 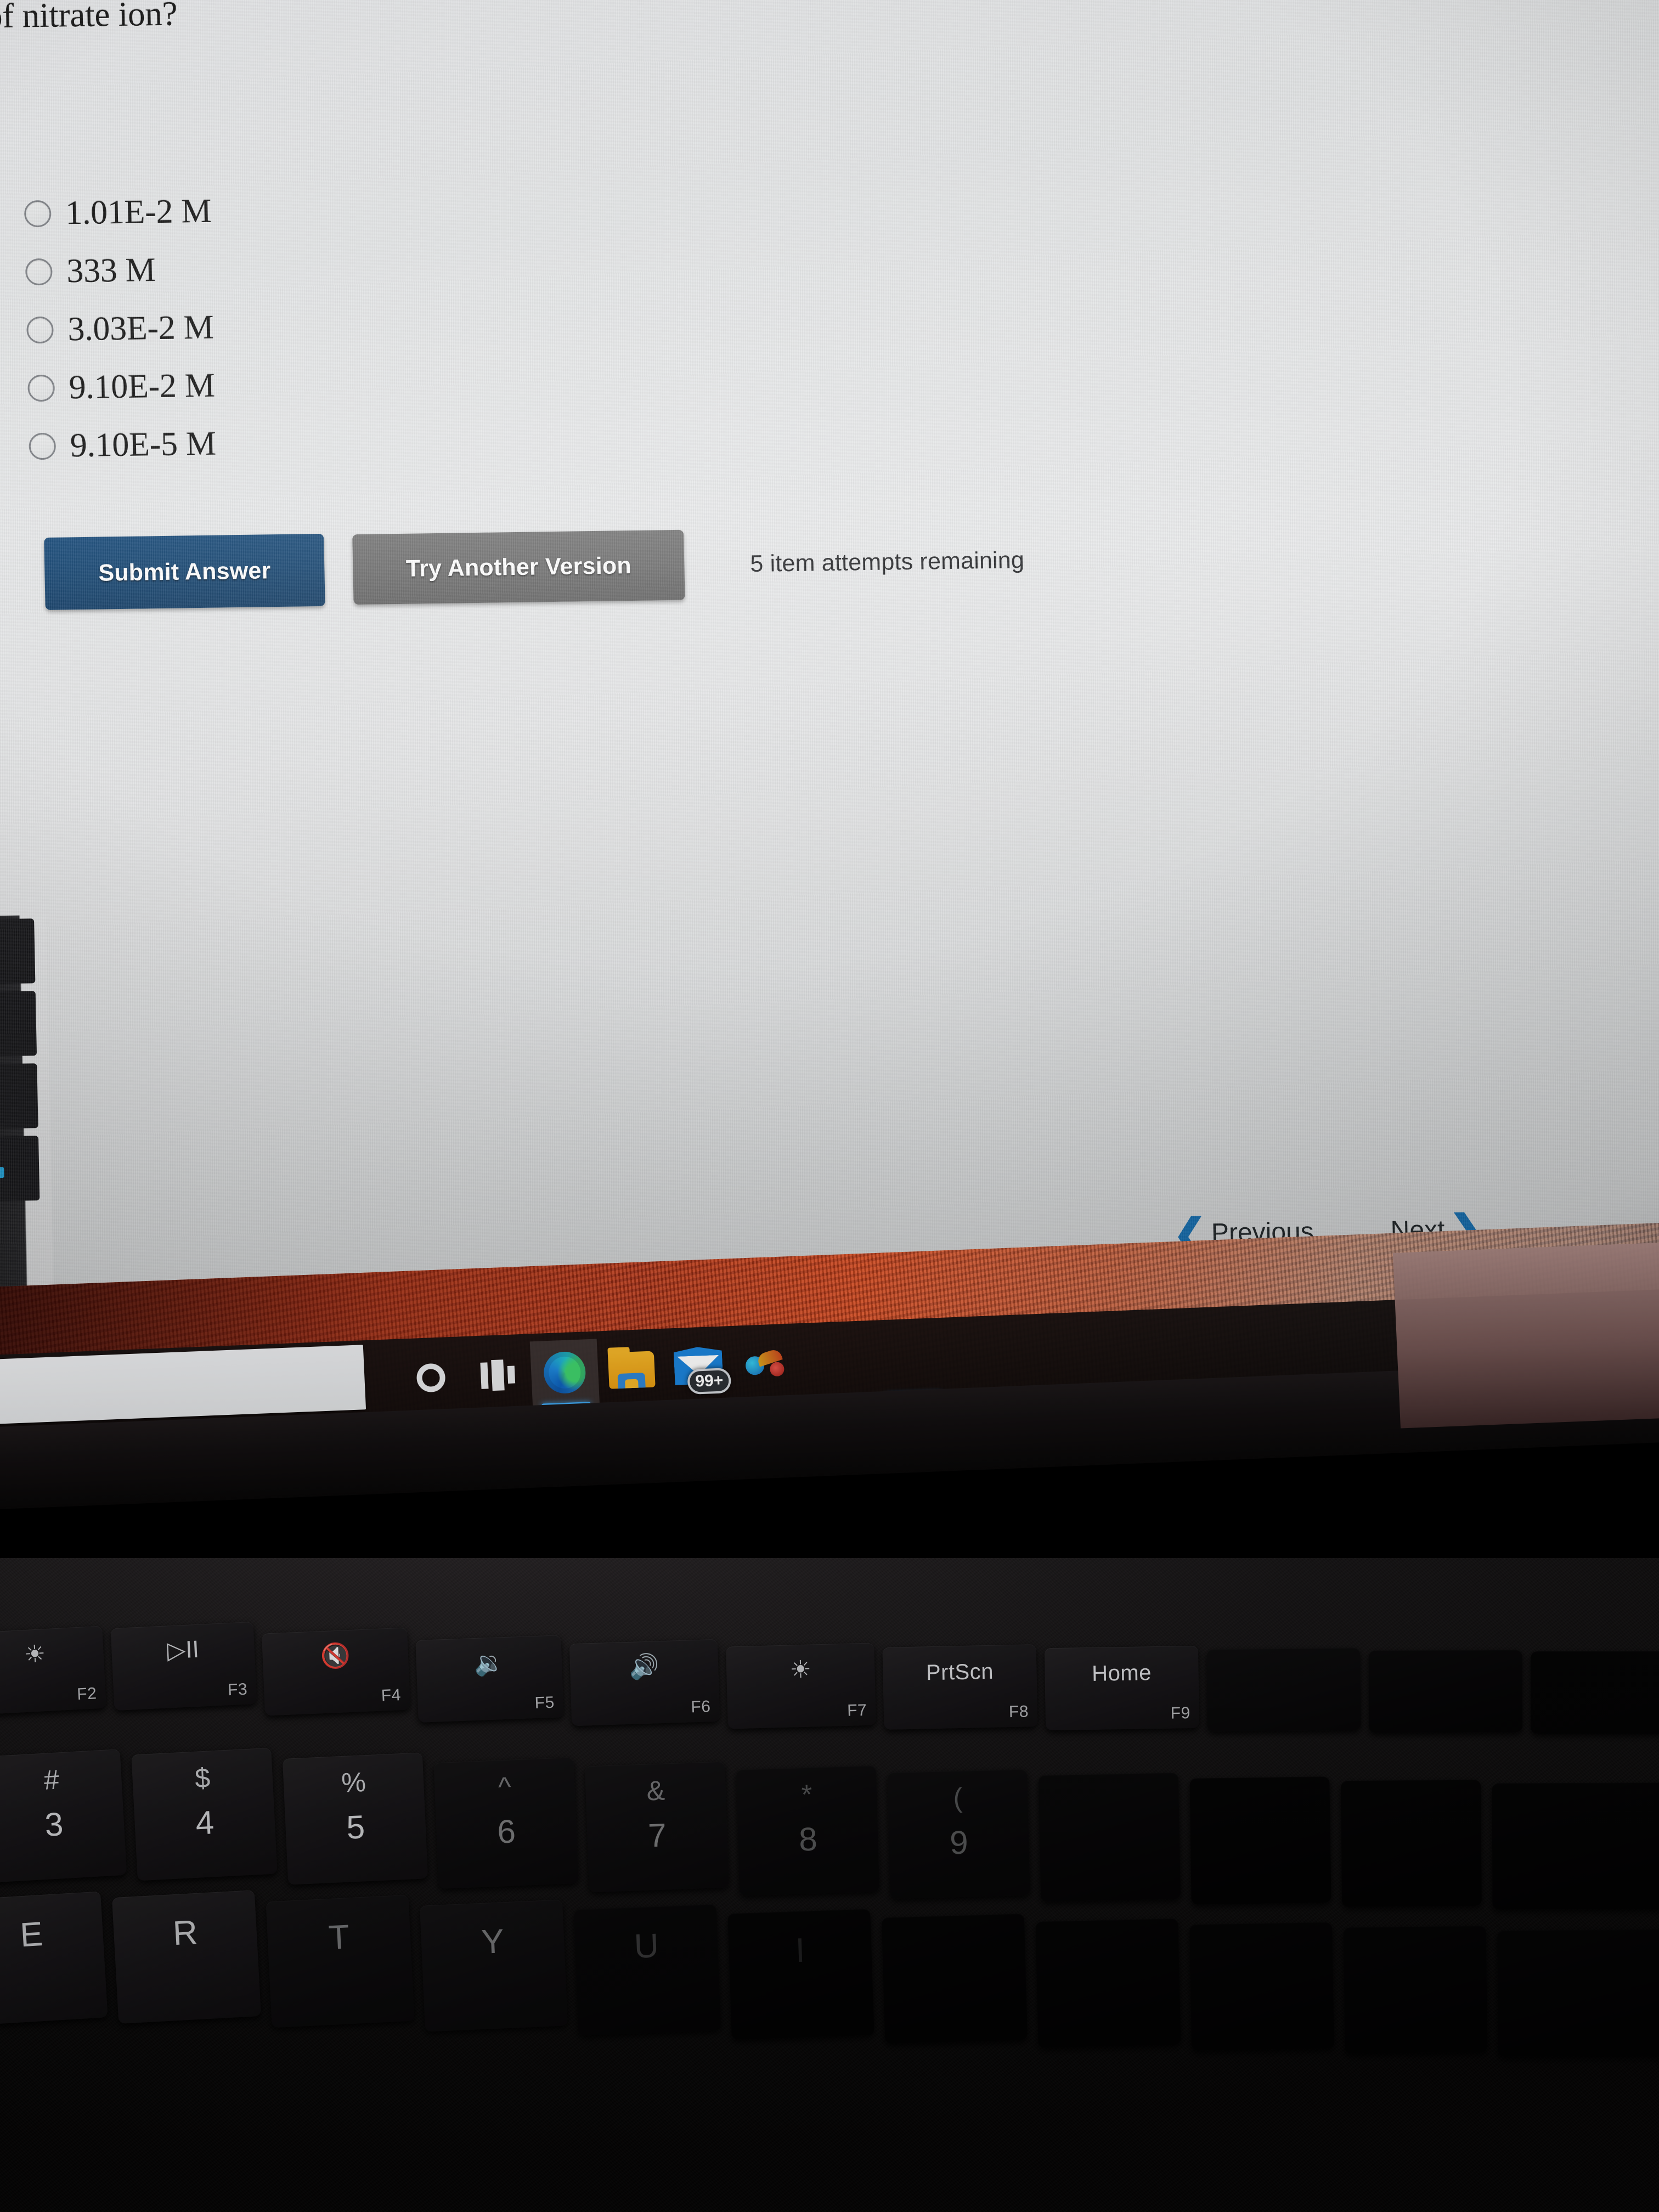 I want to click on key-8: * 8, so click(x=808, y=1830).